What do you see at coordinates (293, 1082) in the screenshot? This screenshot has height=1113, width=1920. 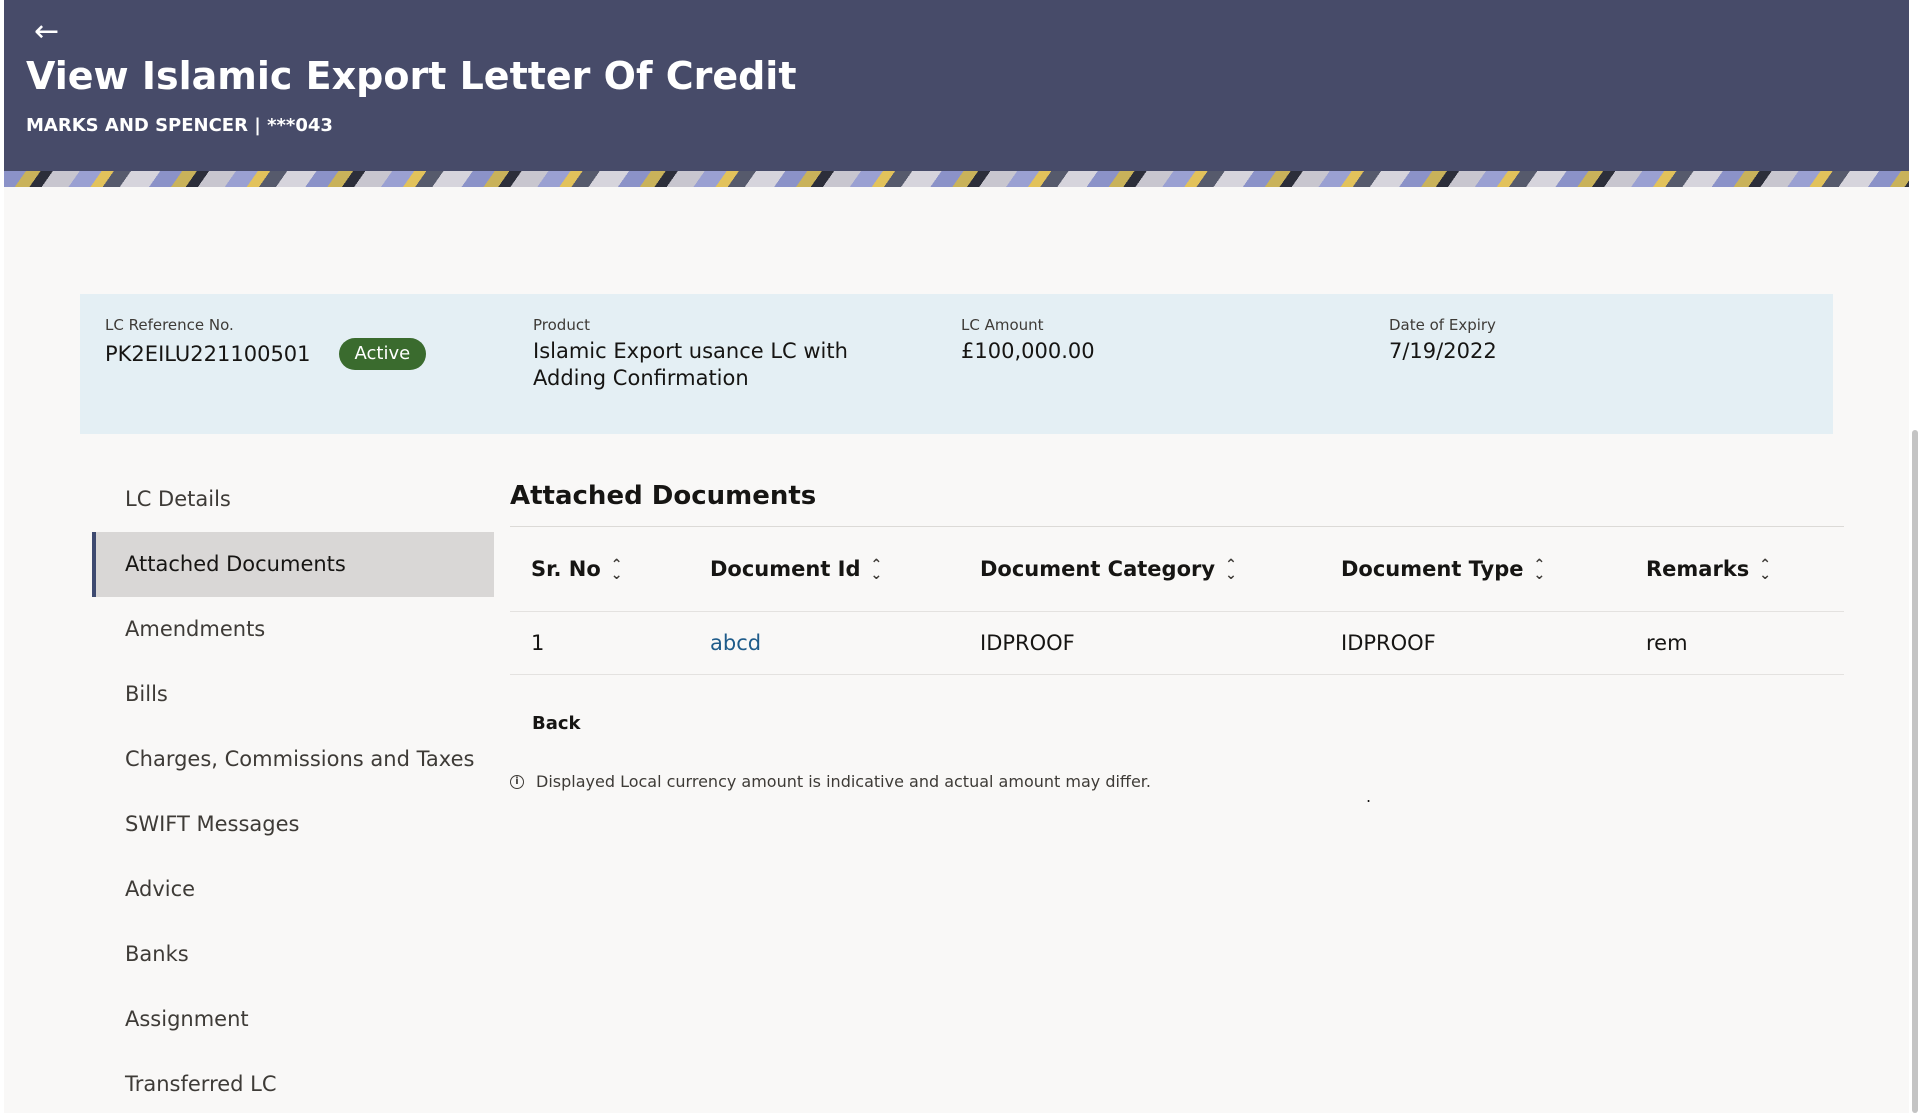 I see `nav-item-transferred-lc: Transferred LC` at bounding box center [293, 1082].